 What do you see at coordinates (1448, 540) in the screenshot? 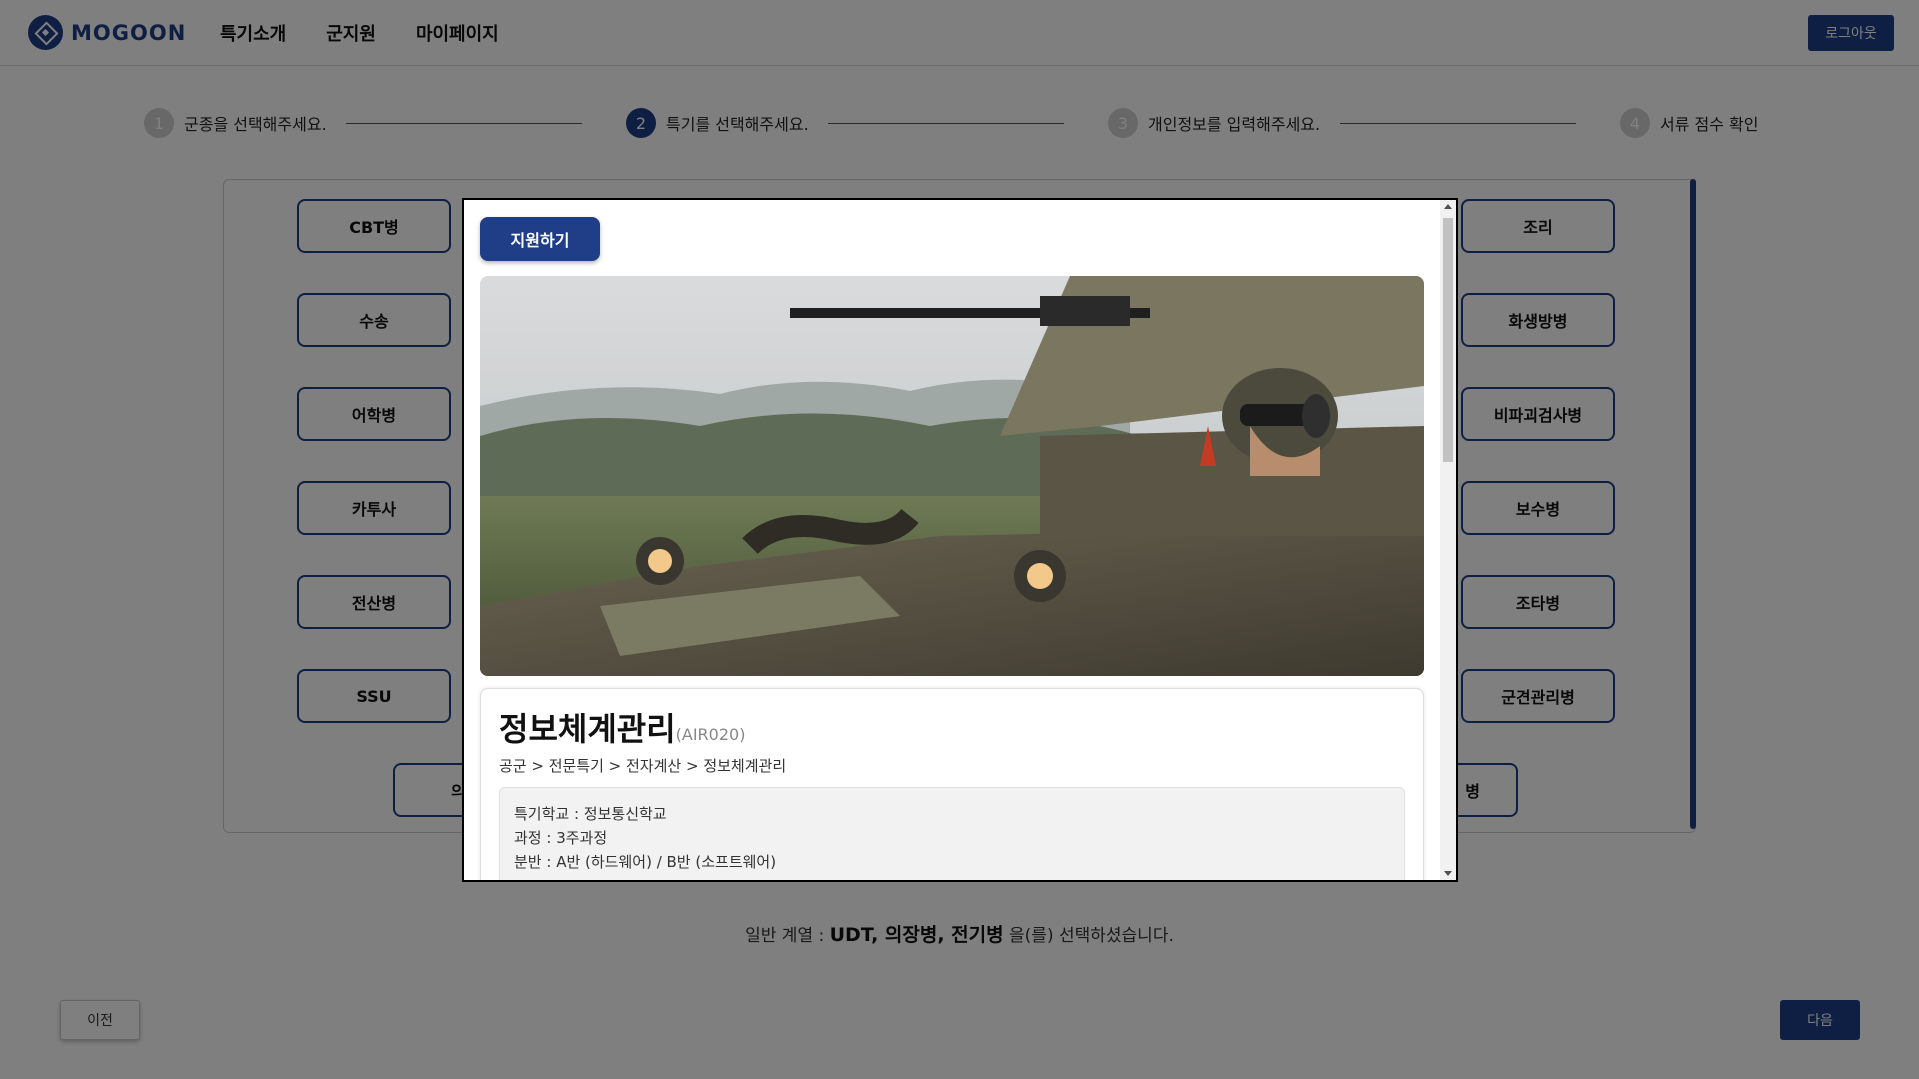
I see `modal-scrollbar` at bounding box center [1448, 540].